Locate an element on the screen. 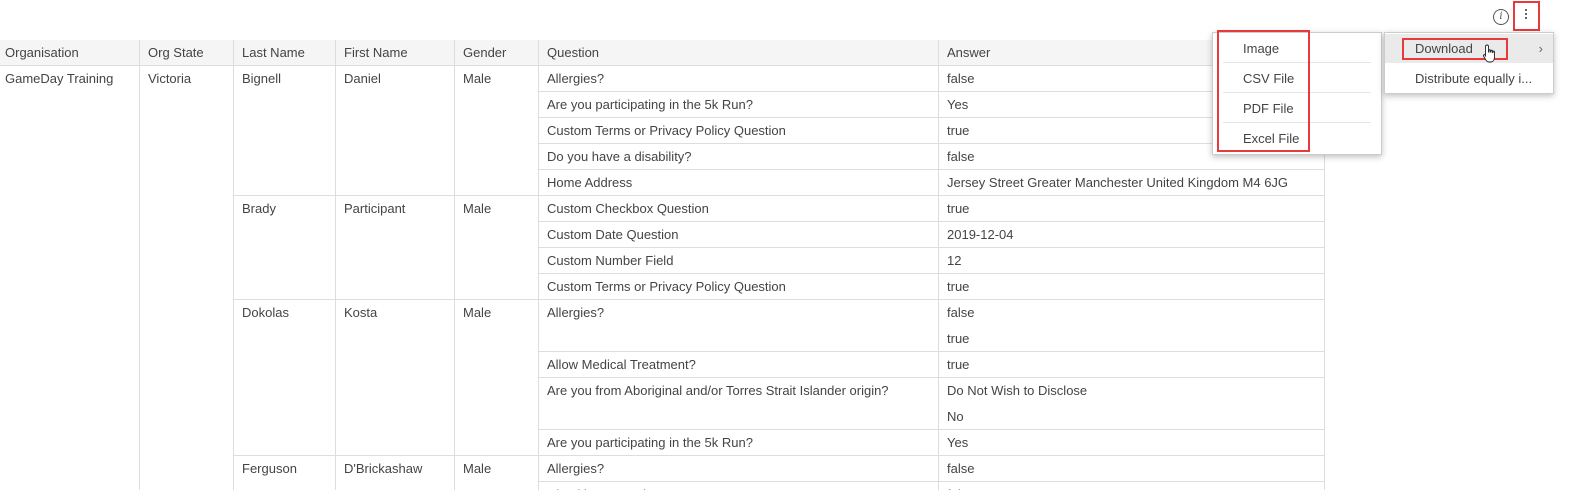 The image size is (1569, 504). vertical-dots-icon is located at coordinates (1526, 15).